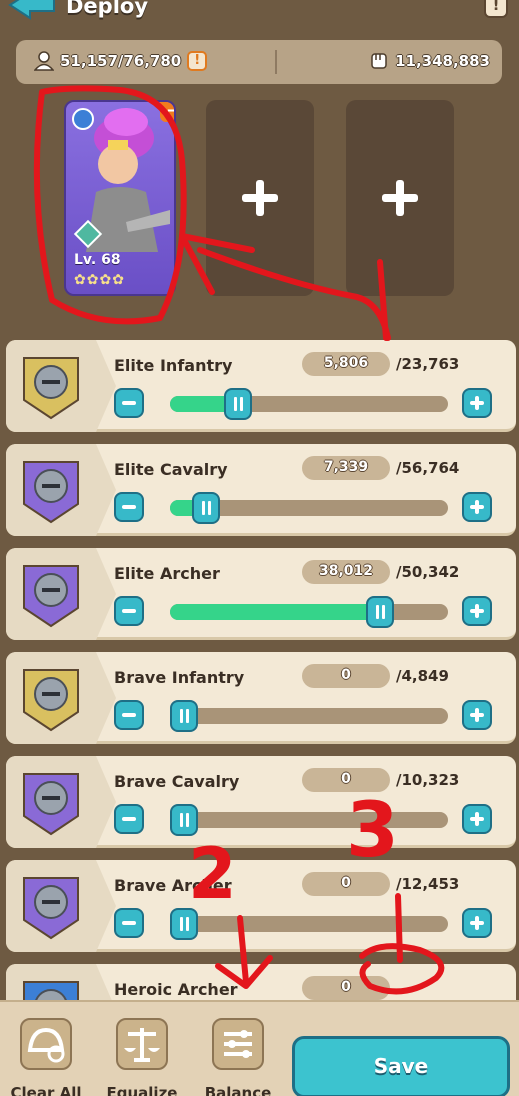 This screenshot has width=519, height=1096. What do you see at coordinates (428, 780) in the screenshot?
I see `troop-max: /10,323` at bounding box center [428, 780].